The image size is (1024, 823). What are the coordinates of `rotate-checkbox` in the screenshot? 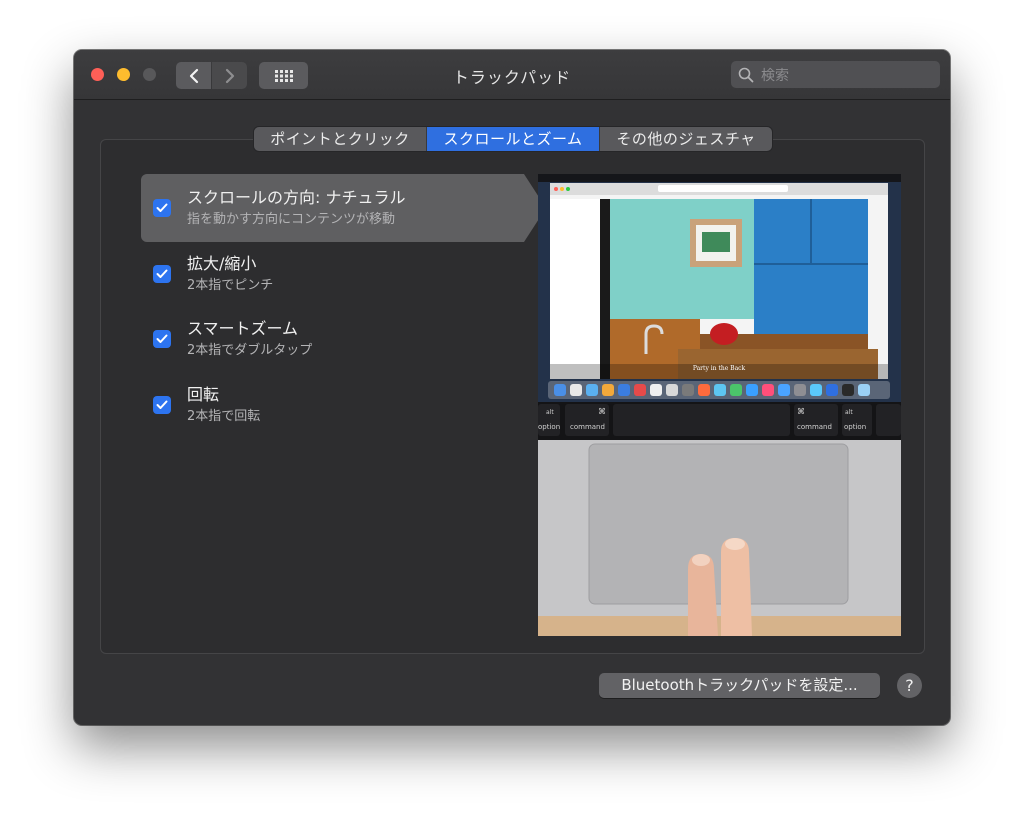 It's located at (162, 405).